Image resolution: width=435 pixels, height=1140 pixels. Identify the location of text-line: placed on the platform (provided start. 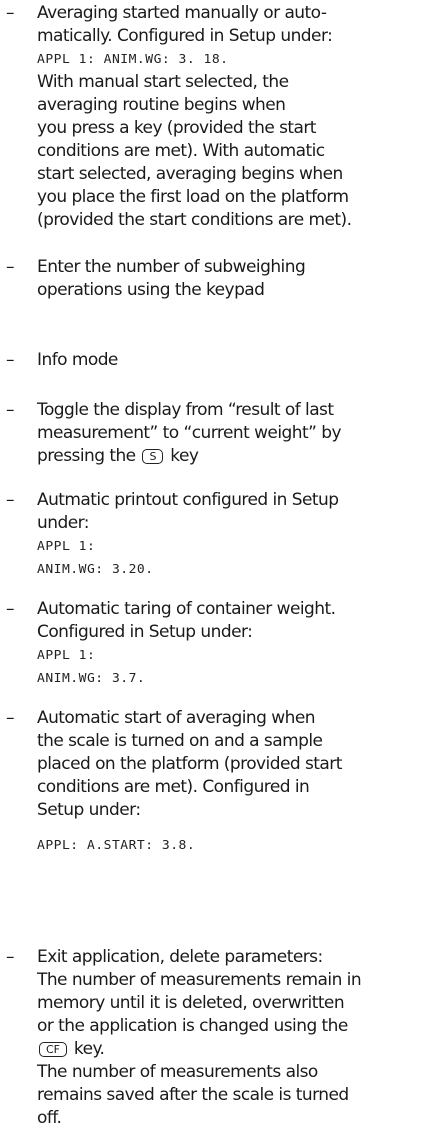
(189, 764).